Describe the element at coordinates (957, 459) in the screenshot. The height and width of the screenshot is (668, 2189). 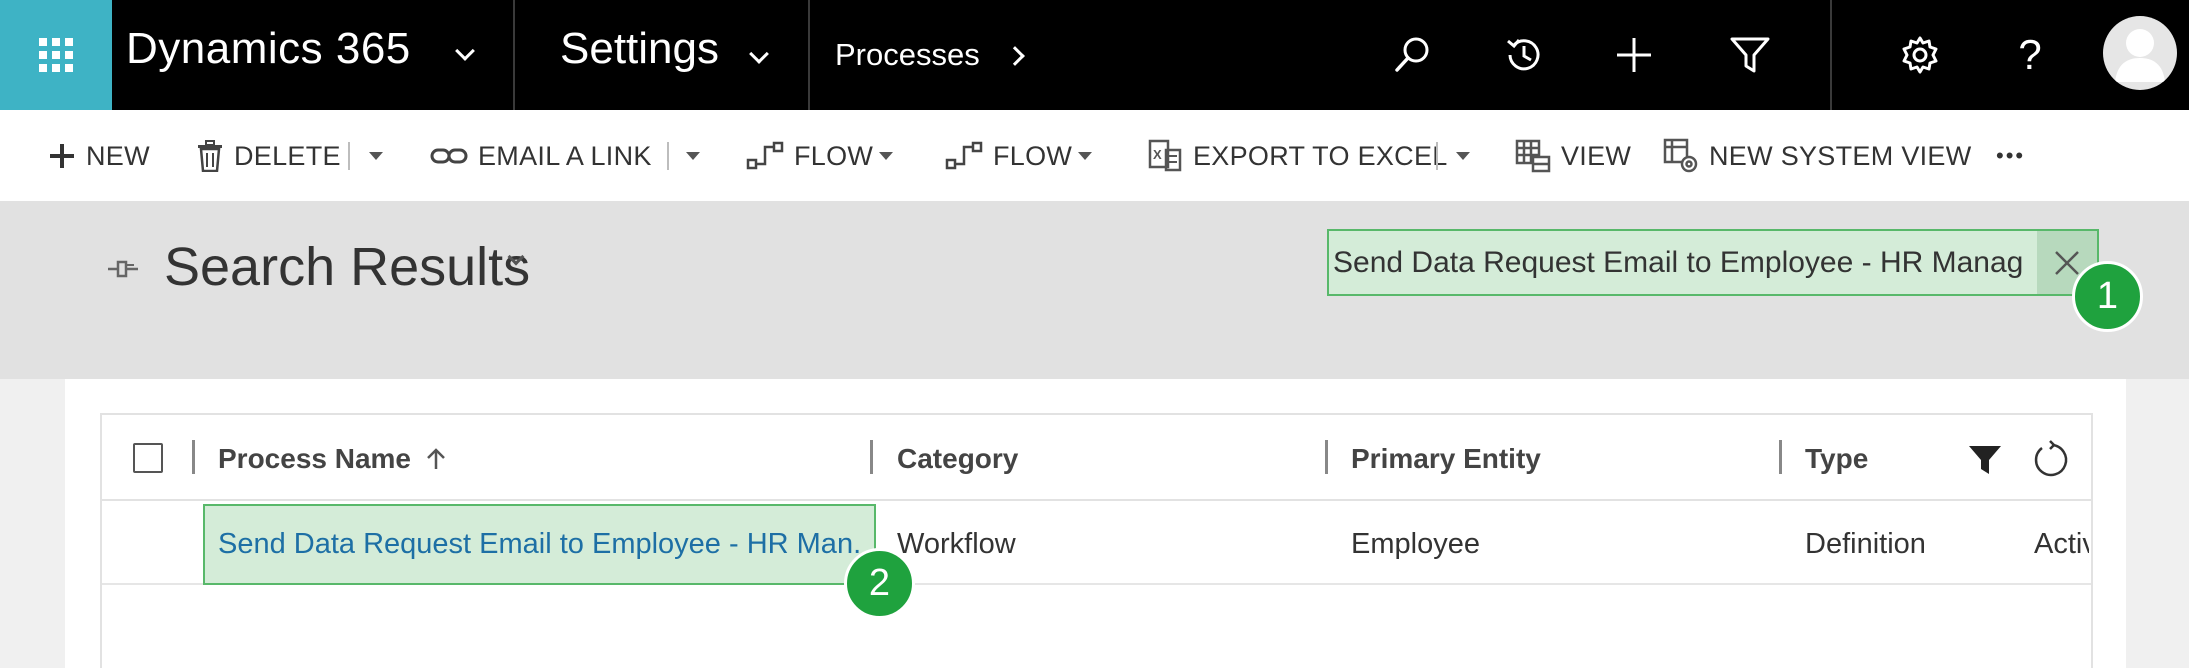
I see `column-header-category: Category` at that location.